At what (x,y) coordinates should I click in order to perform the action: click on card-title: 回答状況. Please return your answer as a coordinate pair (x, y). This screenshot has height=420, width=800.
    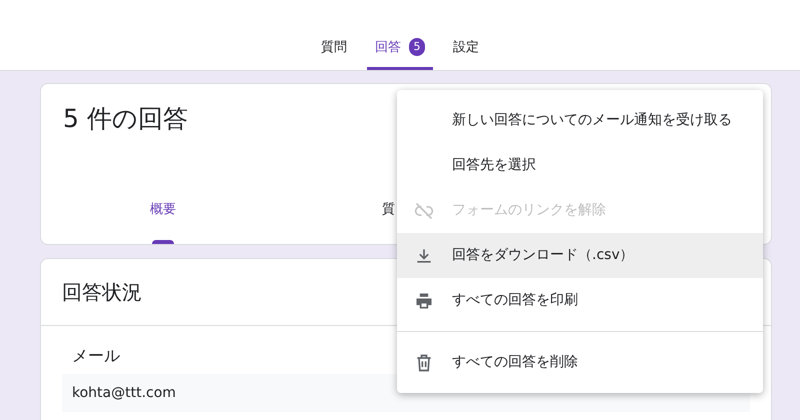
    Looking at the image, I should click on (102, 292).